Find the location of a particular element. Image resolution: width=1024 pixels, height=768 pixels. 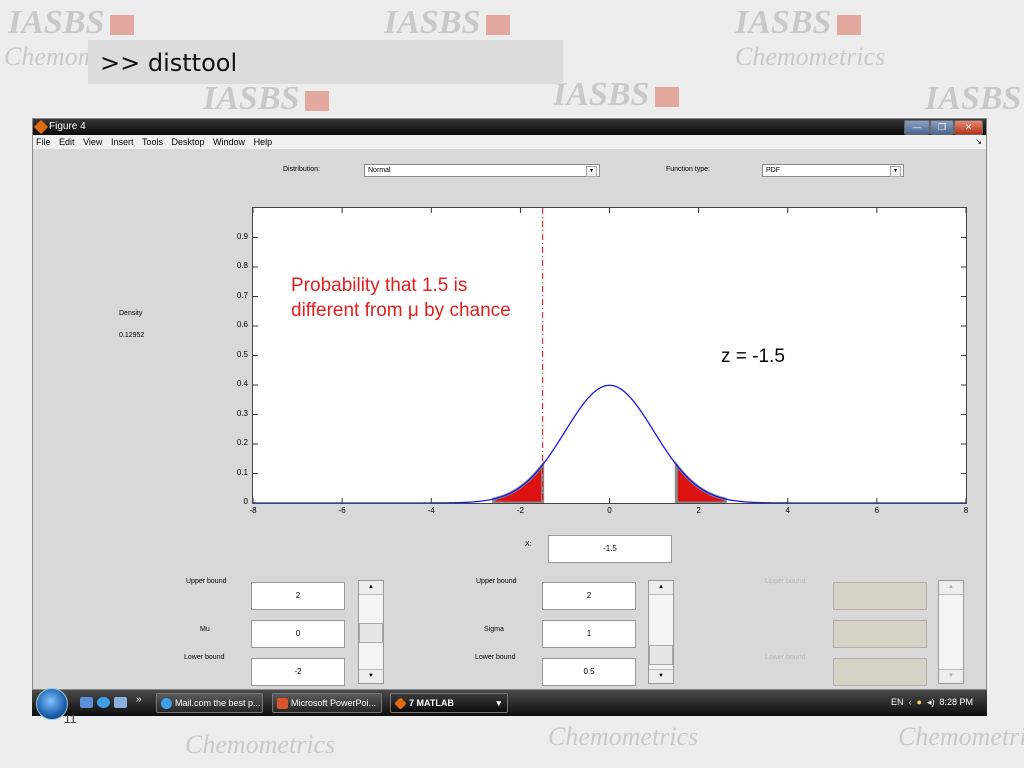

function-type-select: PDF ▾ is located at coordinates (833, 170).